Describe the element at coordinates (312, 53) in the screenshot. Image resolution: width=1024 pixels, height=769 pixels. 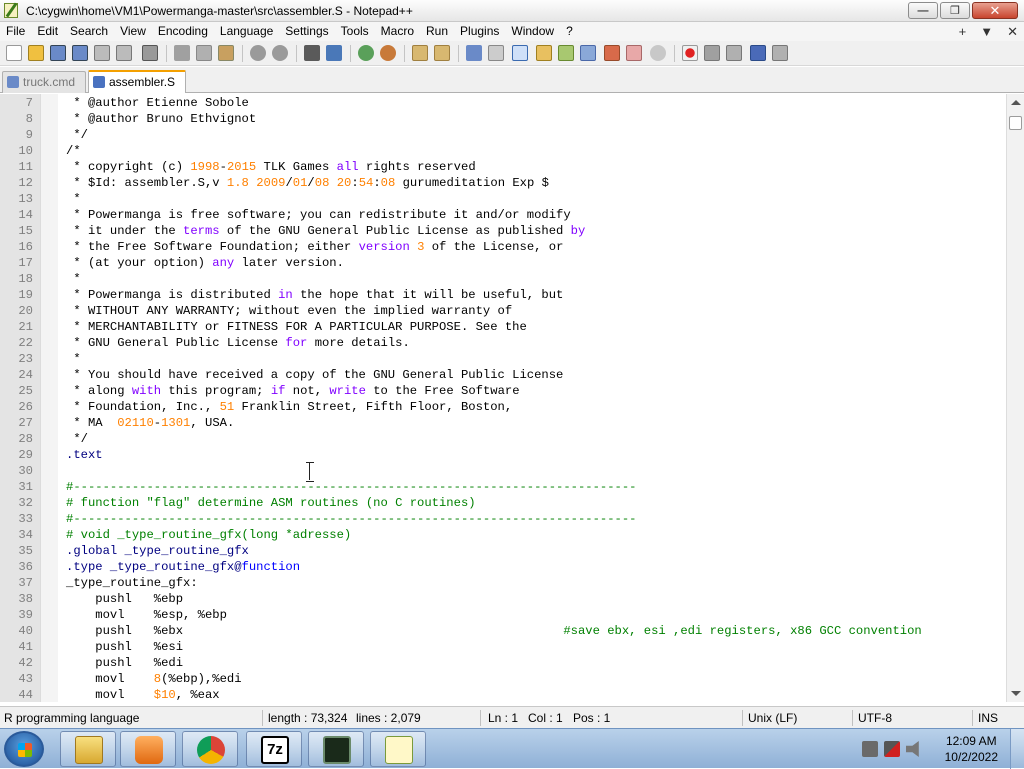
I see `find-icon` at that location.